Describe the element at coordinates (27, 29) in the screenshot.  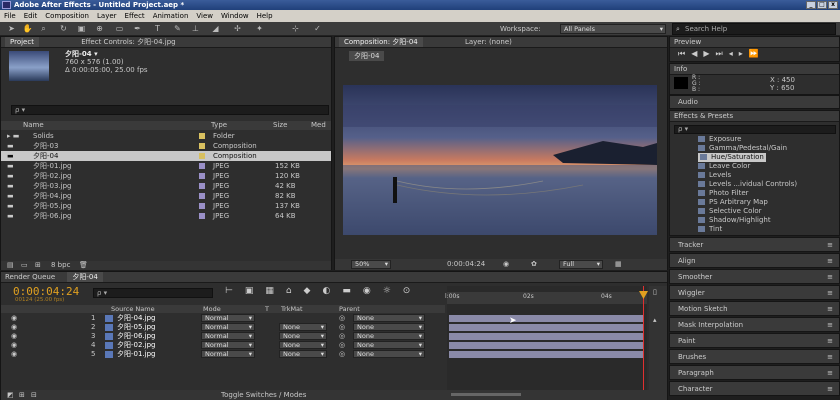
I see `hand-tool-icon: ✋` at that location.